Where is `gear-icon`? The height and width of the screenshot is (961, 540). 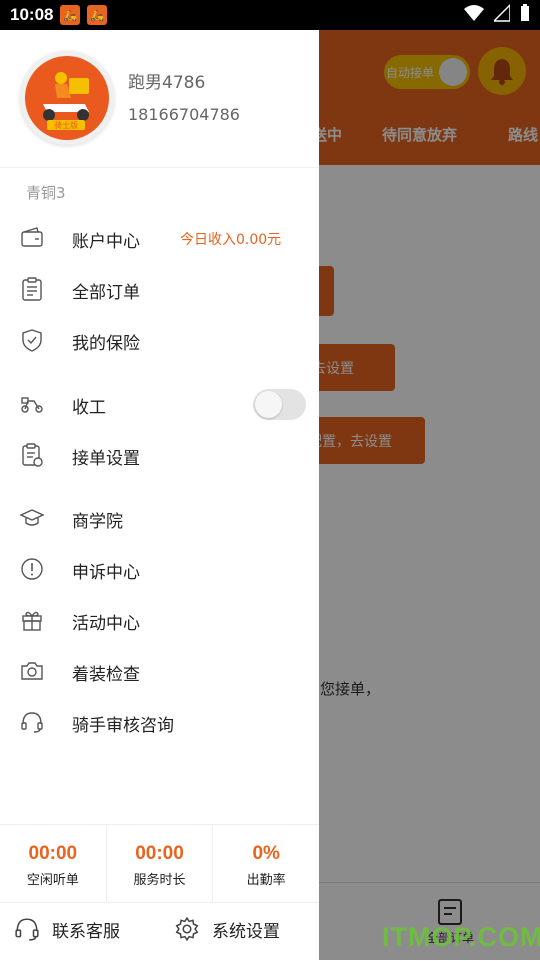
gear-icon is located at coordinates (187, 929).